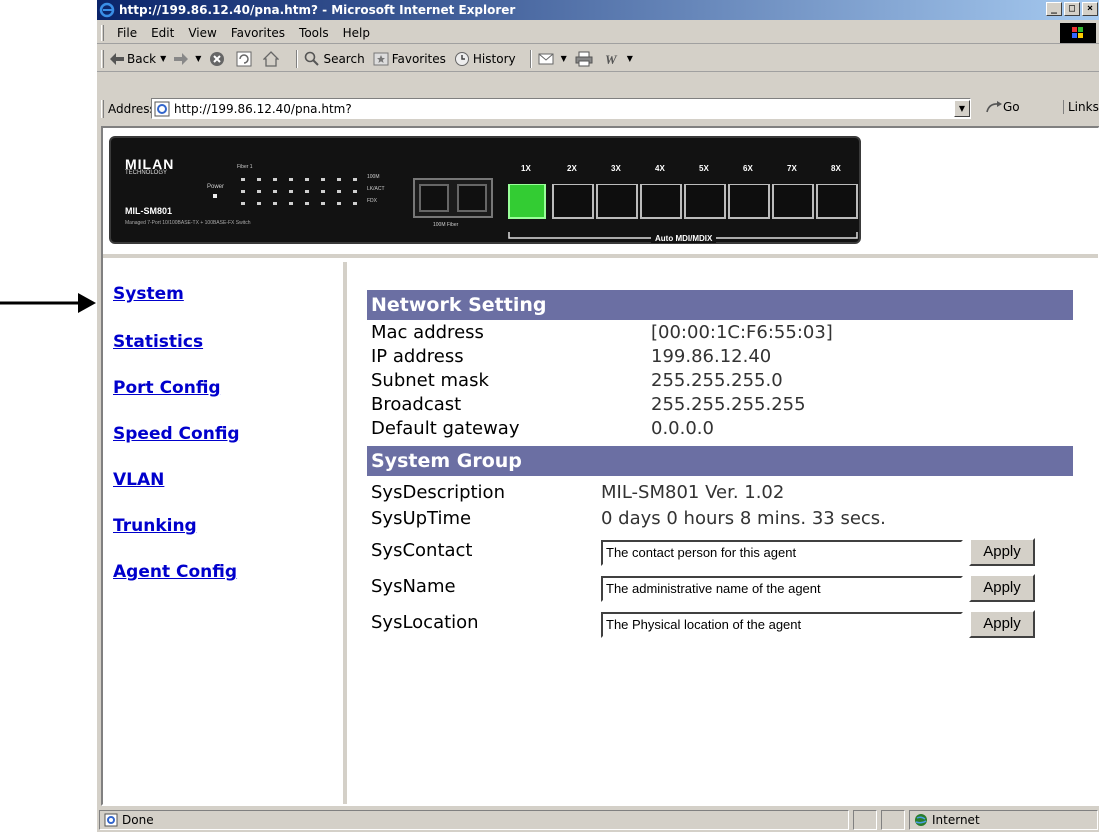 The image size is (1099, 832). I want to click on edit-button: W ▼, so click(618, 59).